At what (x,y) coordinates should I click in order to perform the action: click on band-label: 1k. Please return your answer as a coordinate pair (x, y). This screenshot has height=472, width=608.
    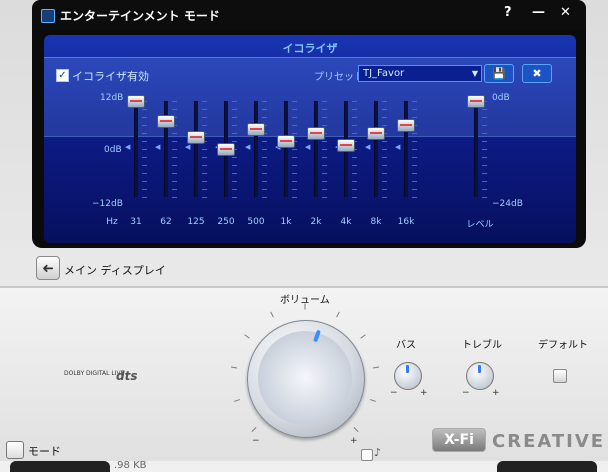
    Looking at the image, I should click on (286, 222).